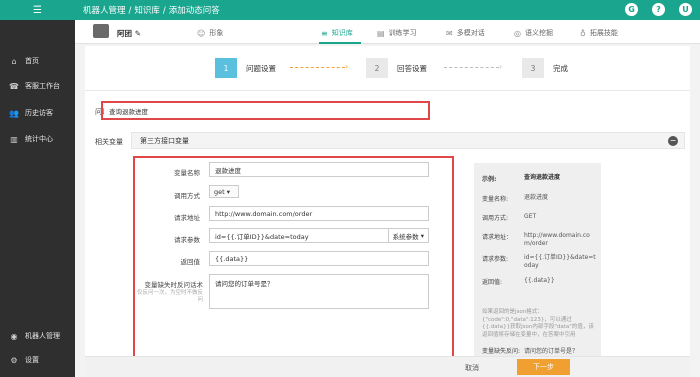 This screenshot has height=377, width=700. Describe the element at coordinates (129, 33) in the screenshot. I see `bot-name: 阿团 ✎` at that location.